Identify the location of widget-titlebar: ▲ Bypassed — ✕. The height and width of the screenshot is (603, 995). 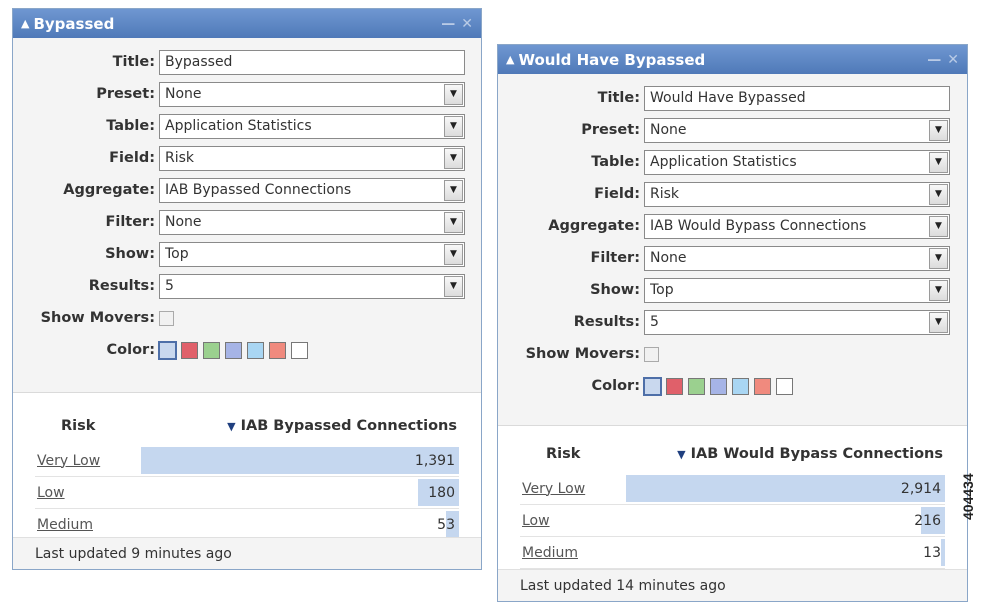
(247, 23).